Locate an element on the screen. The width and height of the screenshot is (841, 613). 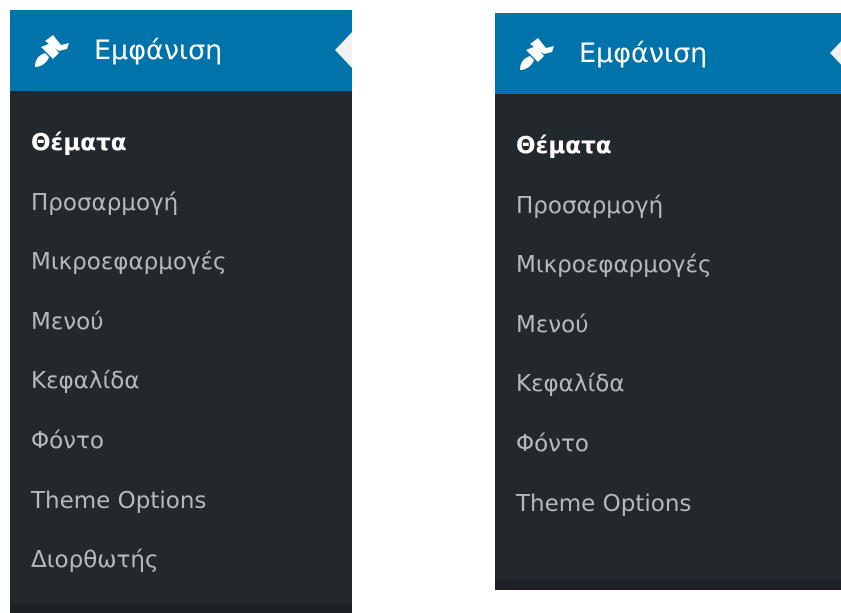
submenu-item-editor: Διορθωτής is located at coordinates (128, 561).